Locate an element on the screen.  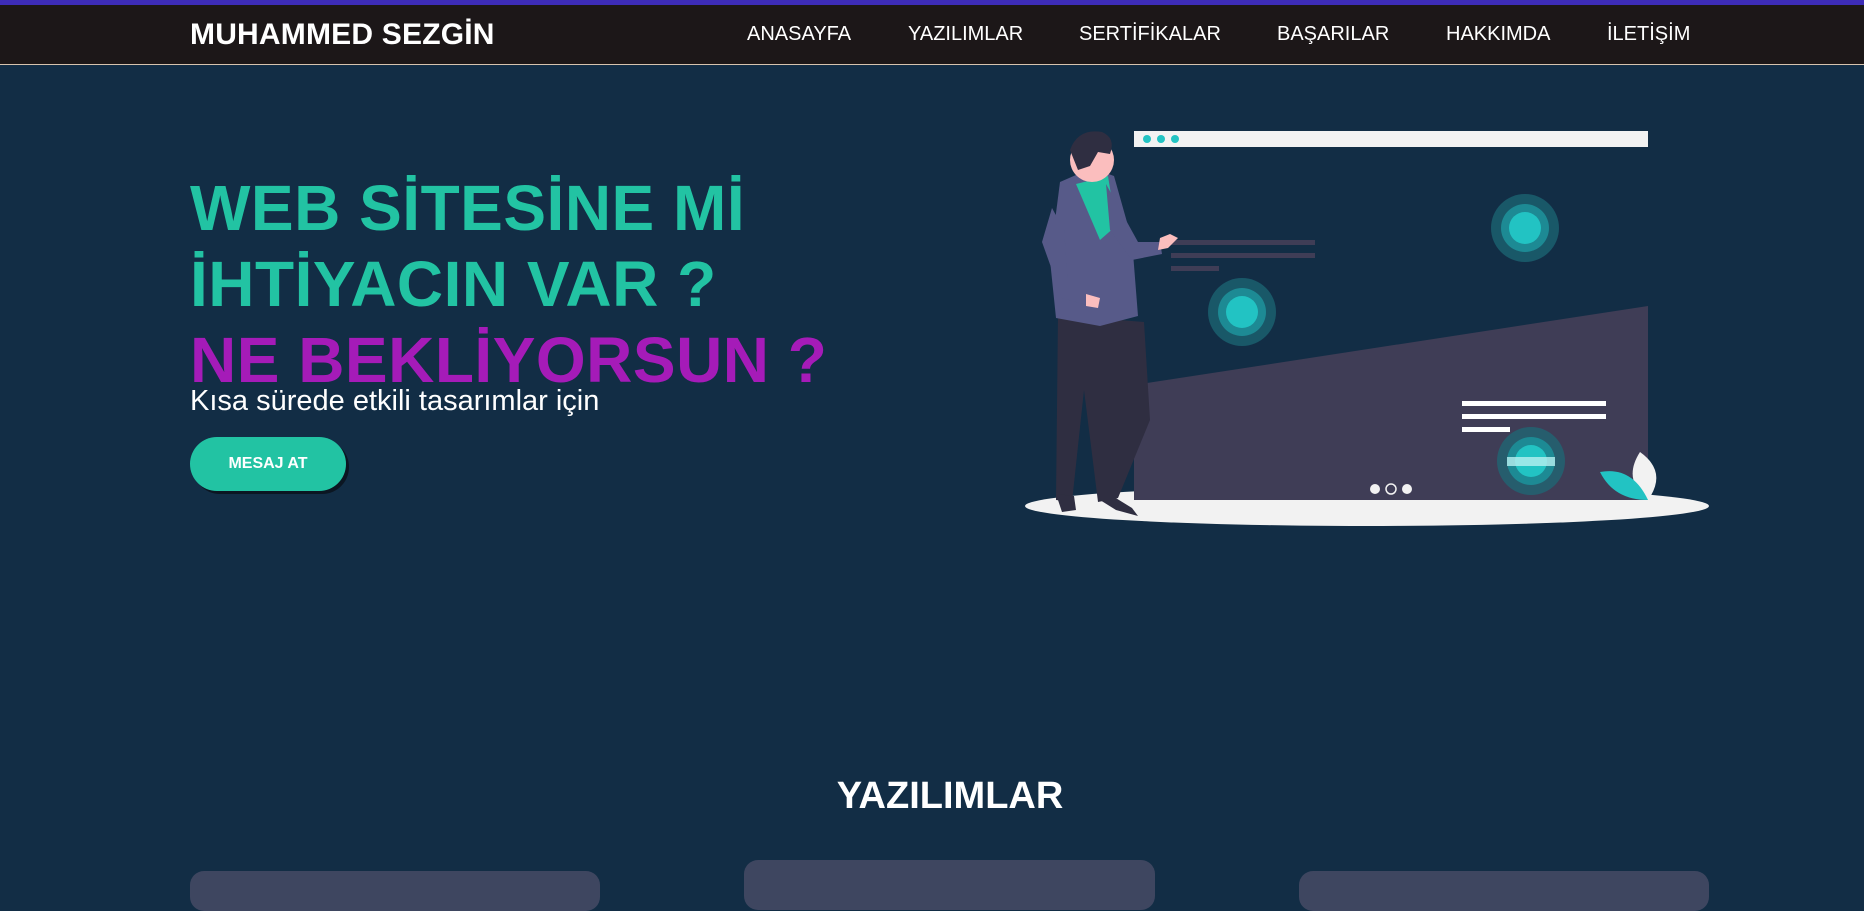
nav-link-iletisim: İLETİŞİM is located at coordinates (1648, 34).